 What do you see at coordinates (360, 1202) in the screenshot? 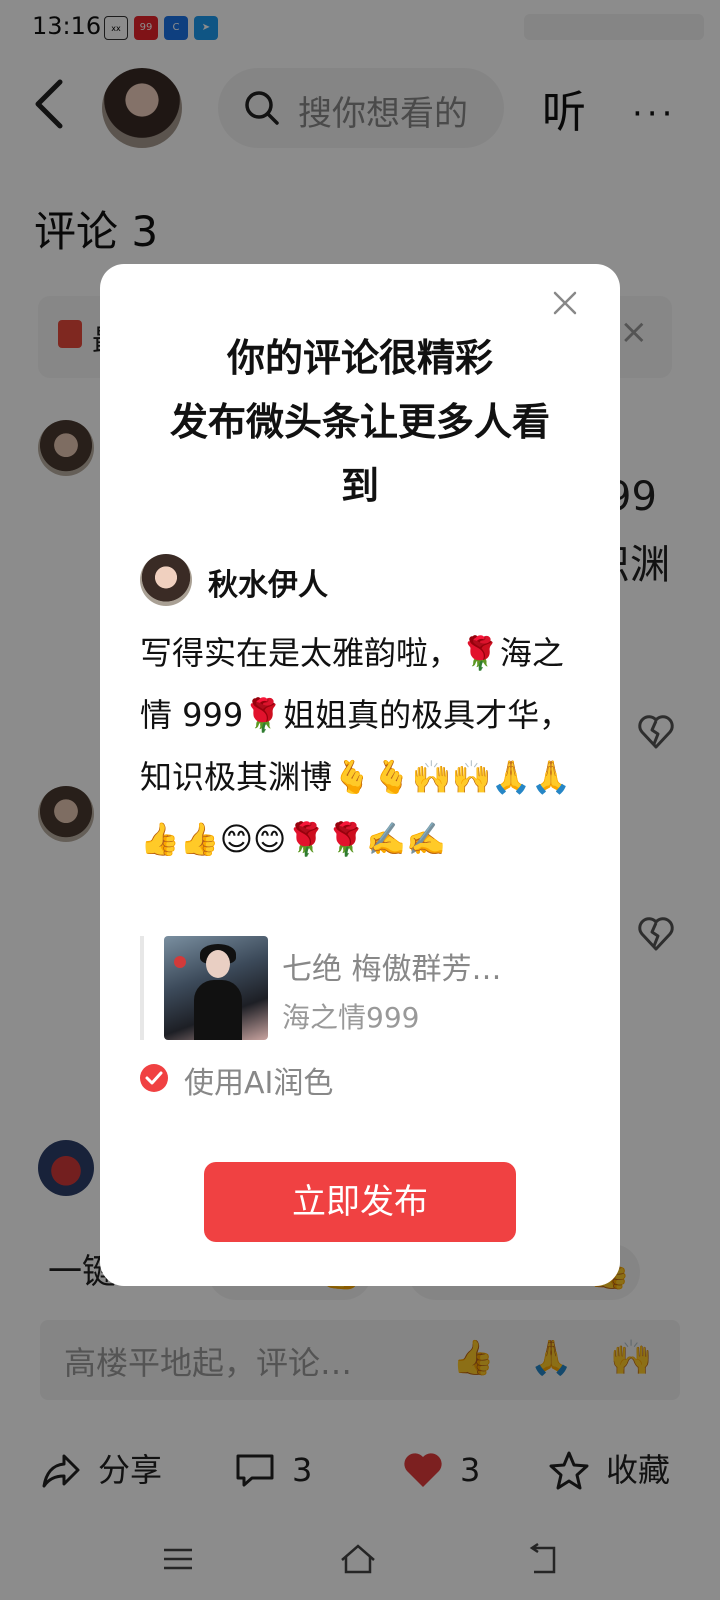
I see `publish-now-button: 立即发布` at bounding box center [360, 1202].